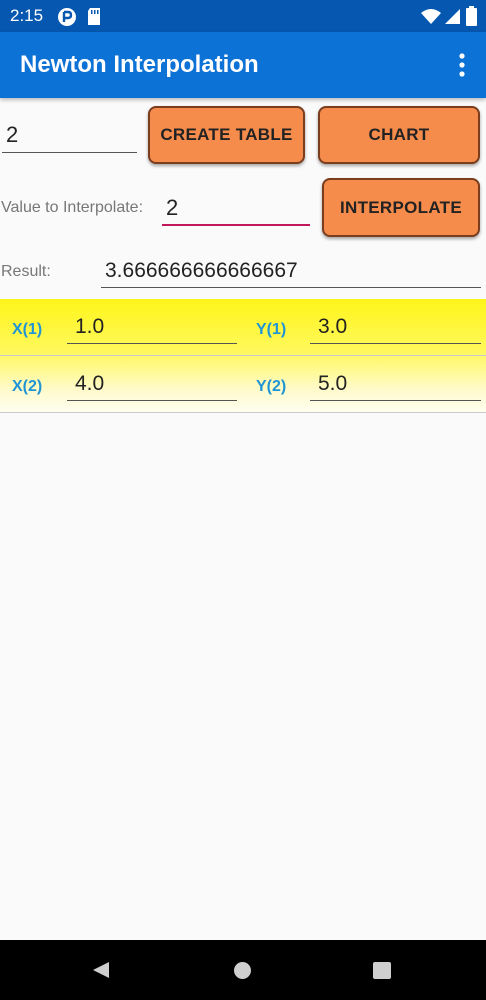 Image resolution: width=486 pixels, height=1000 pixels. I want to click on result-field, so click(291, 271).